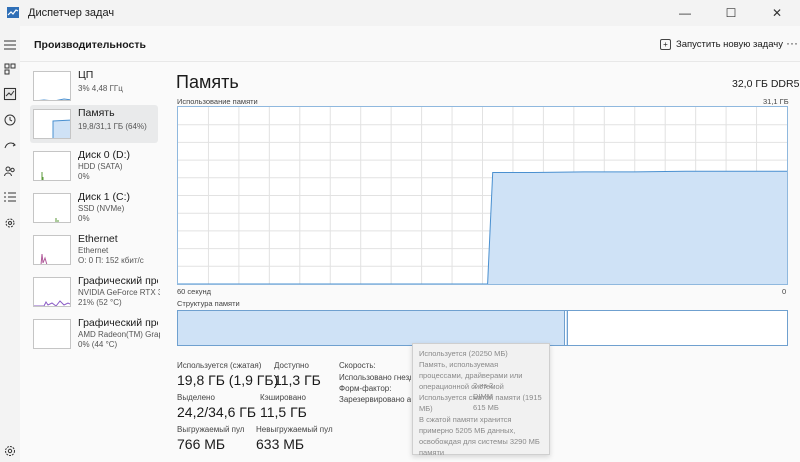 The image size is (800, 462). Describe the element at coordinates (217, 412) in the screenshot. I see `committed-value: 24,2/34,6 ГБ` at that location.